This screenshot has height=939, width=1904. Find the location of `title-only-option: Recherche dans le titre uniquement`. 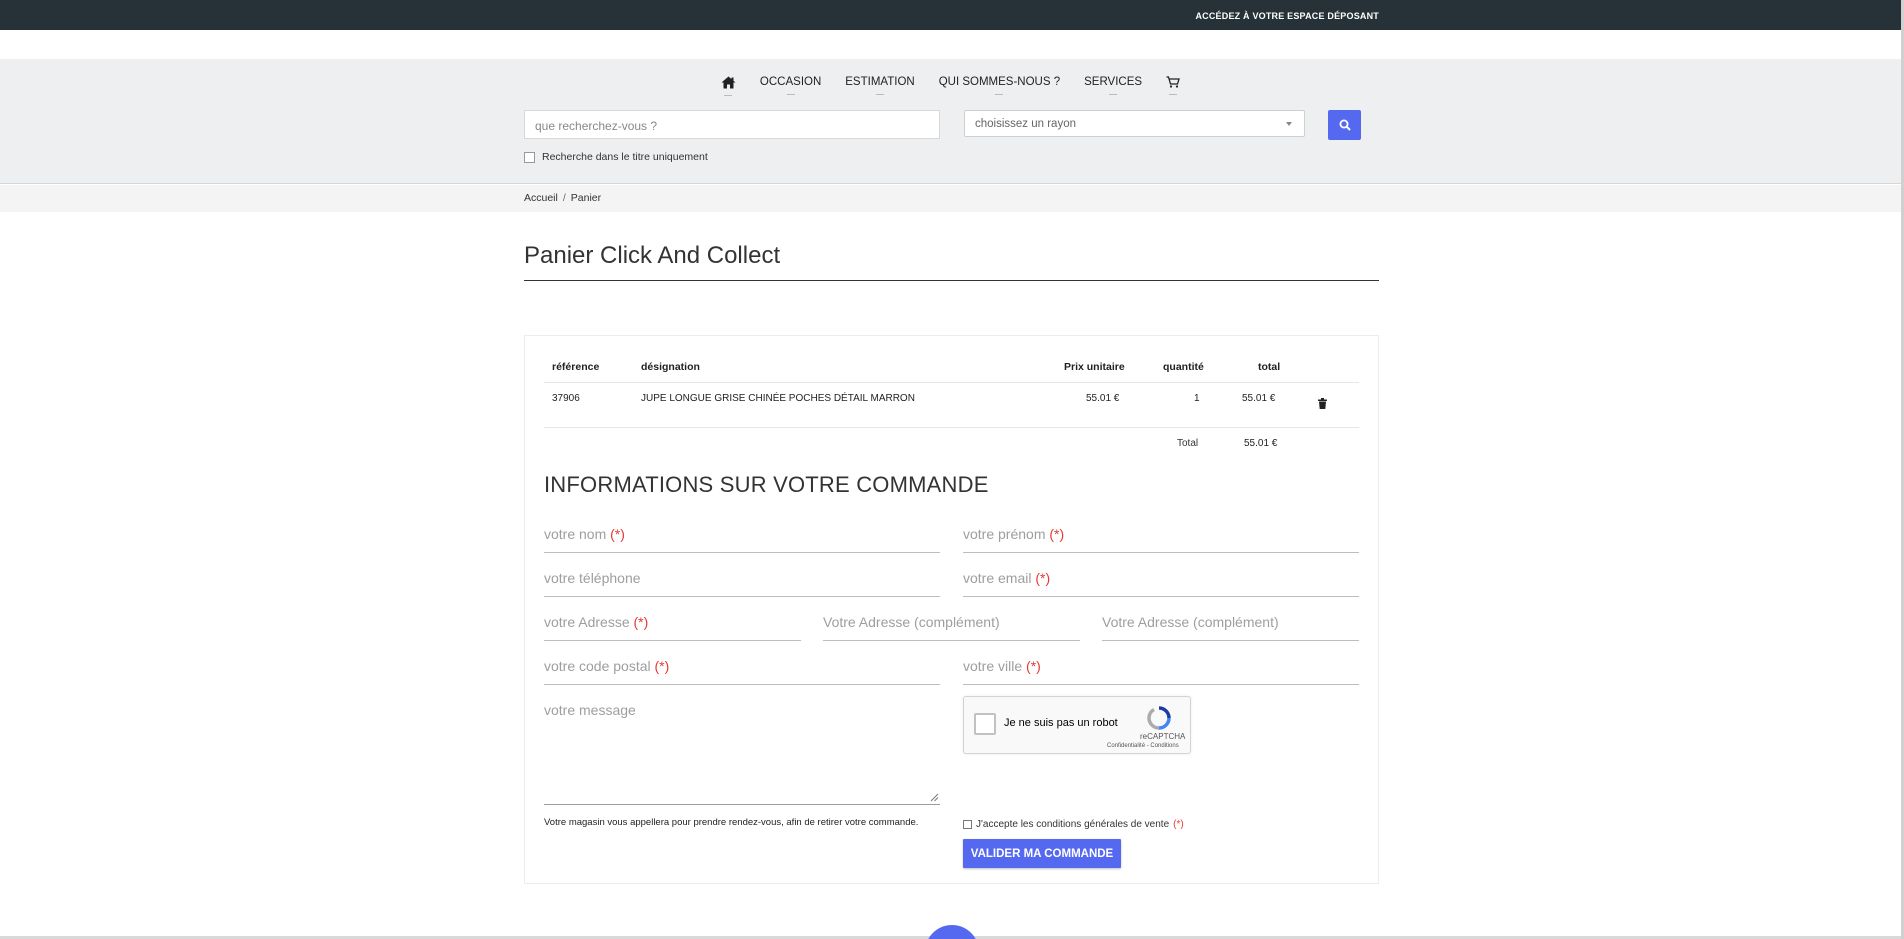

title-only-option: Recherche dans le titre uniquement is located at coordinates (616, 157).